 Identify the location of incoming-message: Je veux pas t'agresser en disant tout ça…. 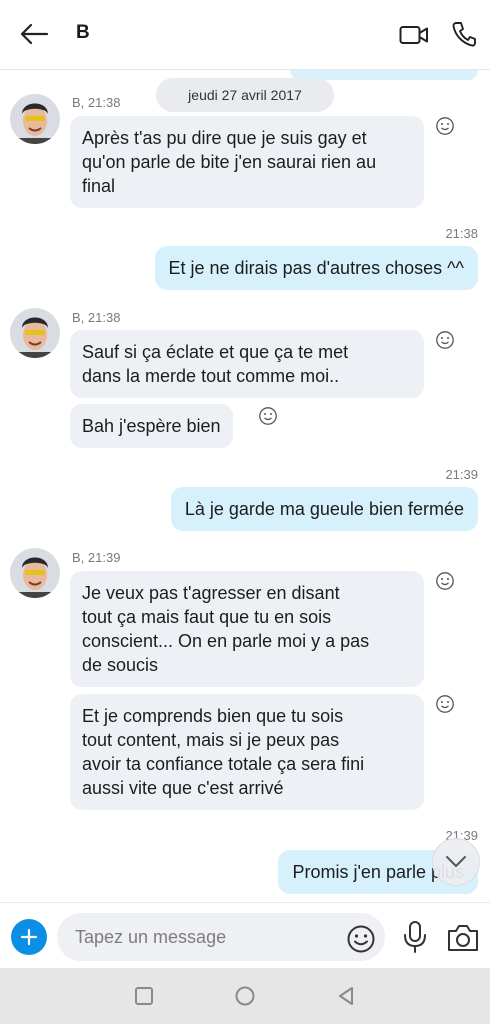
(247, 629).